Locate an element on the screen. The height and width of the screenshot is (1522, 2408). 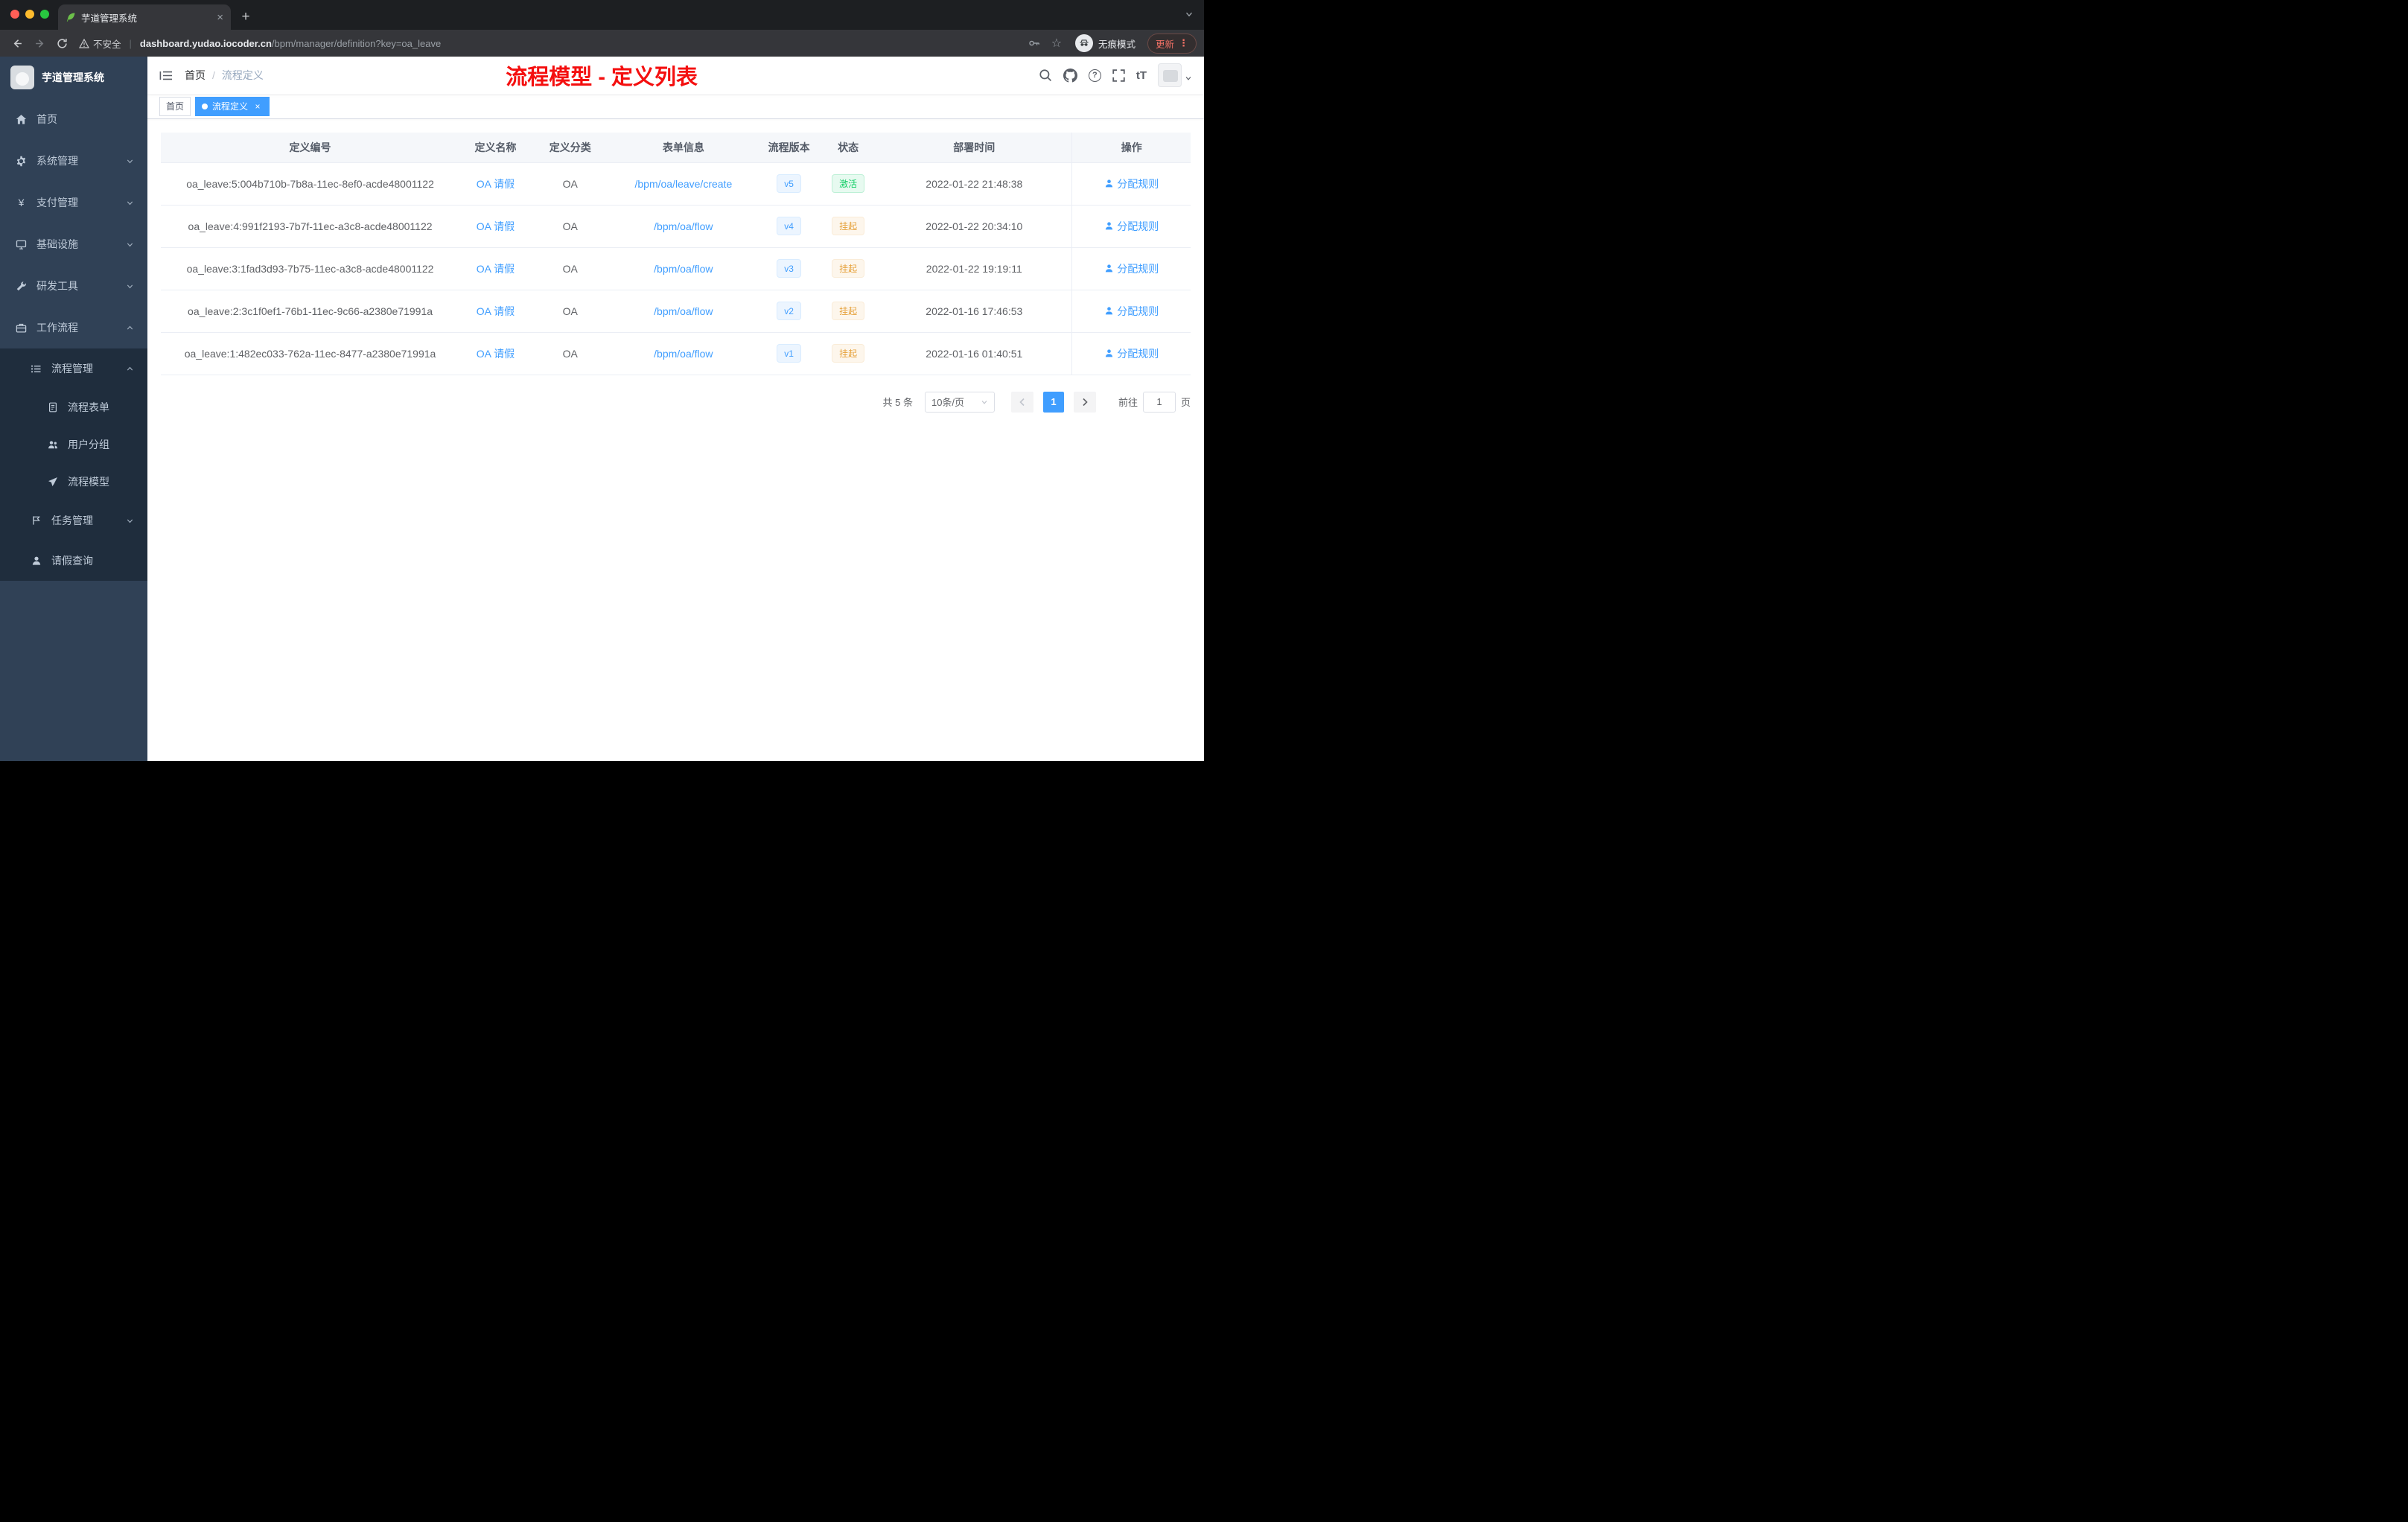
sidebar-item-devtools: 研发工具 is located at coordinates (73, 286).